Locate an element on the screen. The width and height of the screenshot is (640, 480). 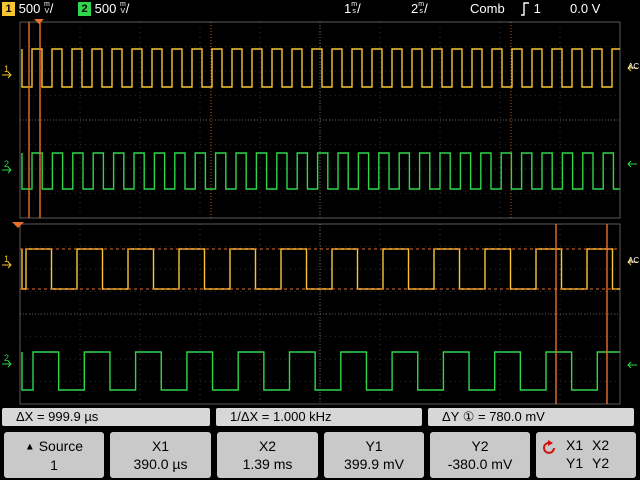
ch1-badge: 1 is located at coordinates (8, 9).